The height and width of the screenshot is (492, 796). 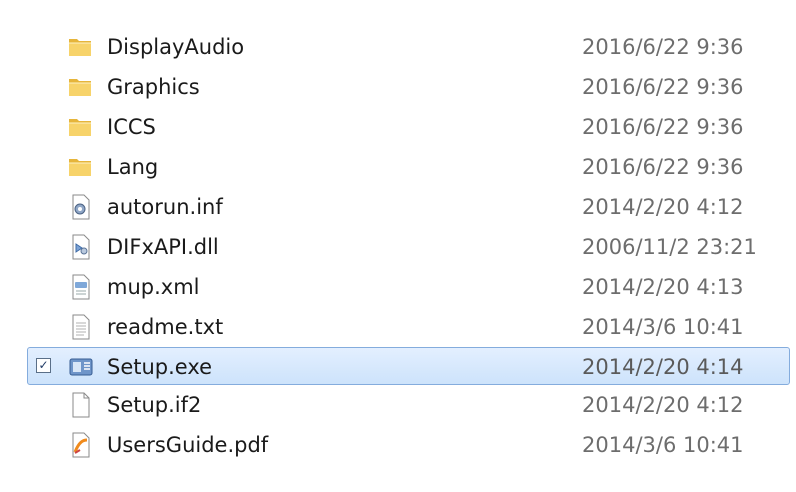 What do you see at coordinates (408, 366) in the screenshot?
I see `file-row-setup-exe: ✓ Setup.exe 2014/2/20 4:14` at bounding box center [408, 366].